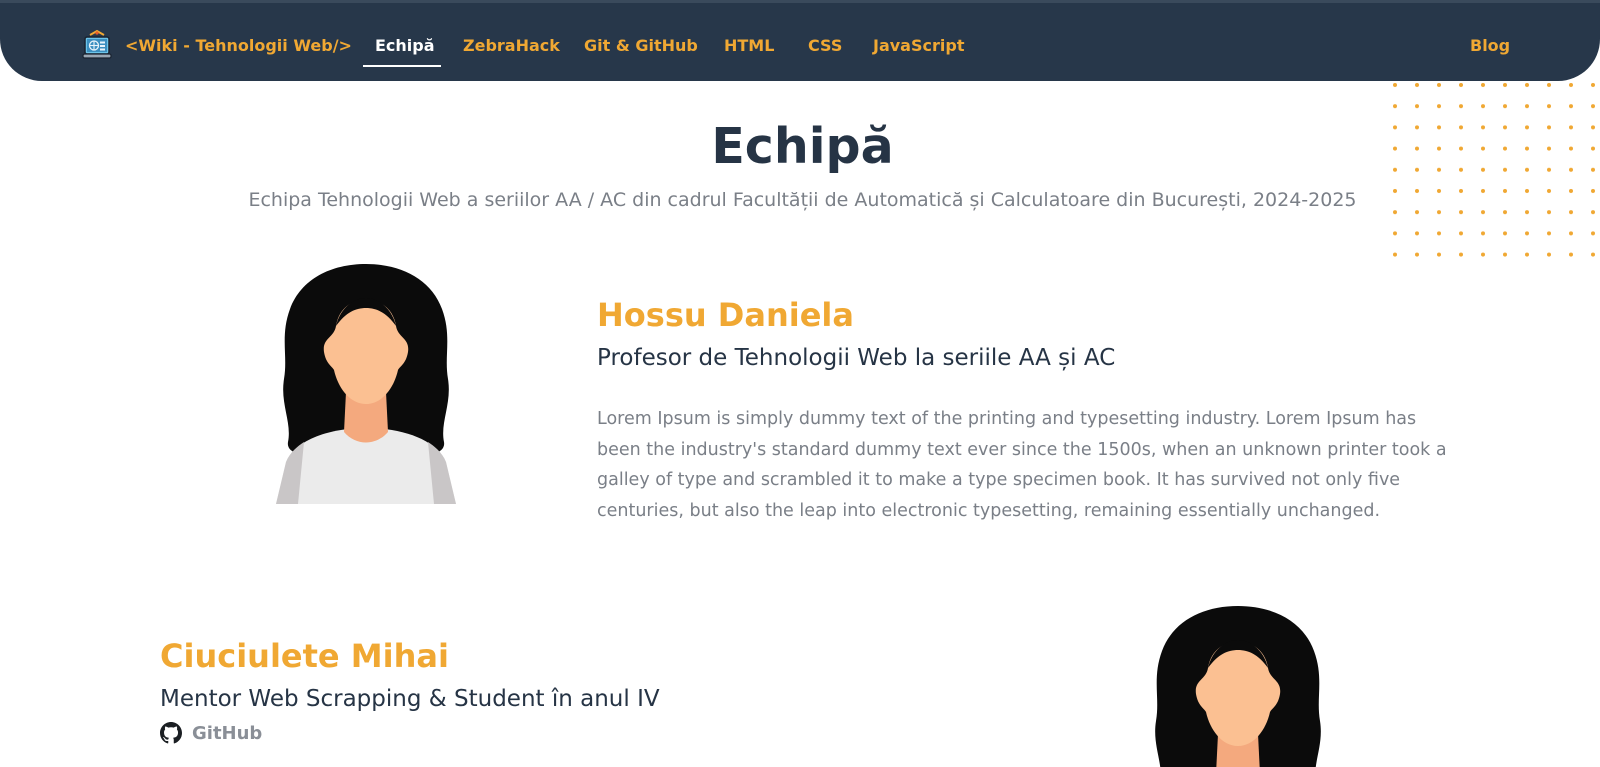  Describe the element at coordinates (405, 45) in the screenshot. I see `nav-link-echipa: Echipă` at that location.